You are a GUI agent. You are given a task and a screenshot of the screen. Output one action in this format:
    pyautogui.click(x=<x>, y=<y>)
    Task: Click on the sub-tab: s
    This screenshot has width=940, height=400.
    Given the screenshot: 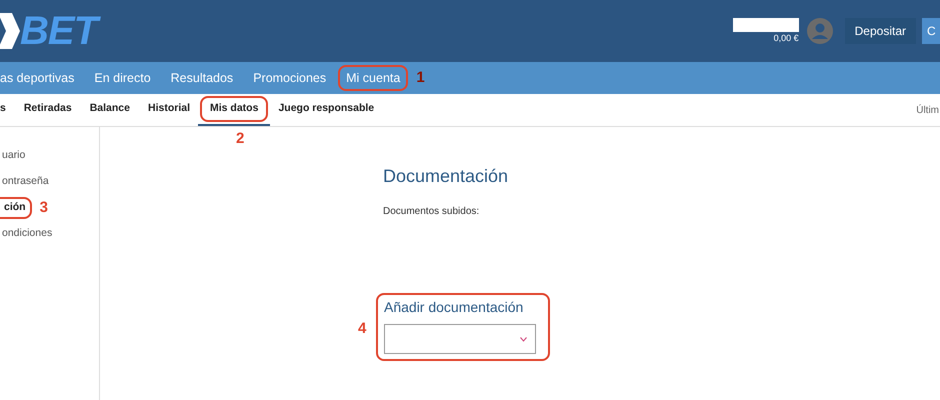 What is the action you would take?
    pyautogui.click(x=3, y=110)
    